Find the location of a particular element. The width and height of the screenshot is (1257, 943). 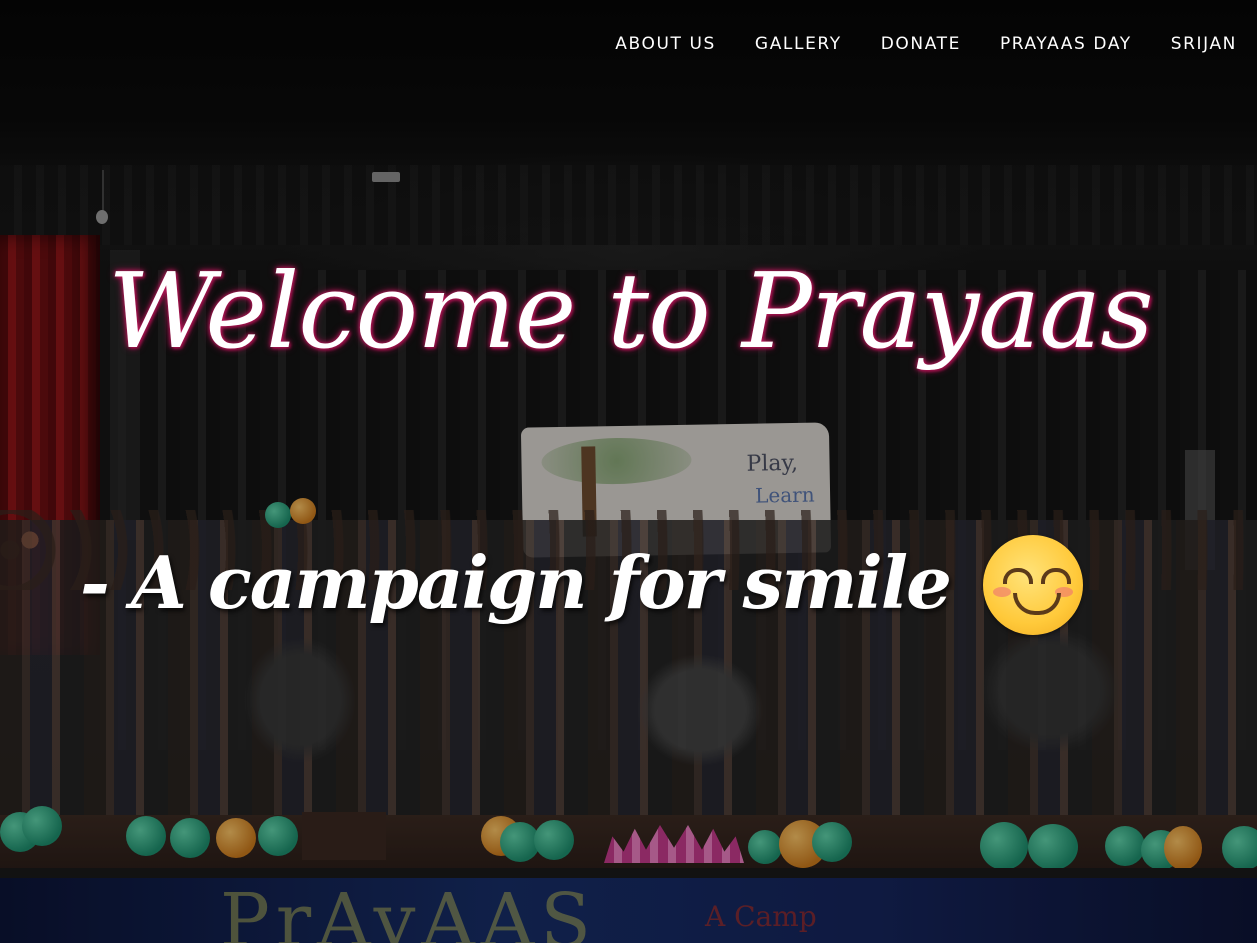

nav-item-srijan: SRIJAN is located at coordinates (1204, 44).